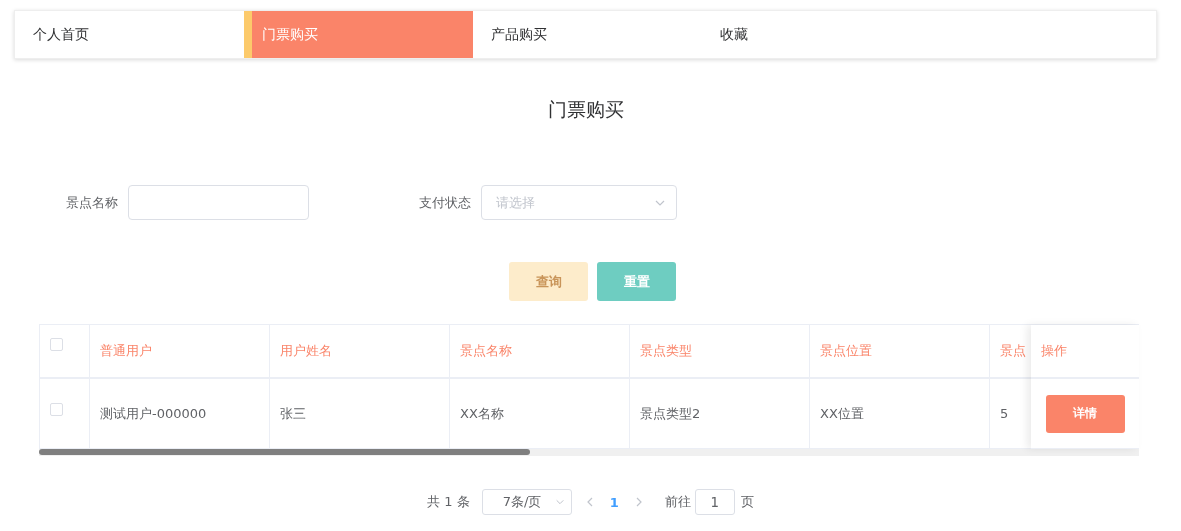  What do you see at coordinates (526, 502) in the screenshot?
I see `page-size-select: 7条/页` at bounding box center [526, 502].